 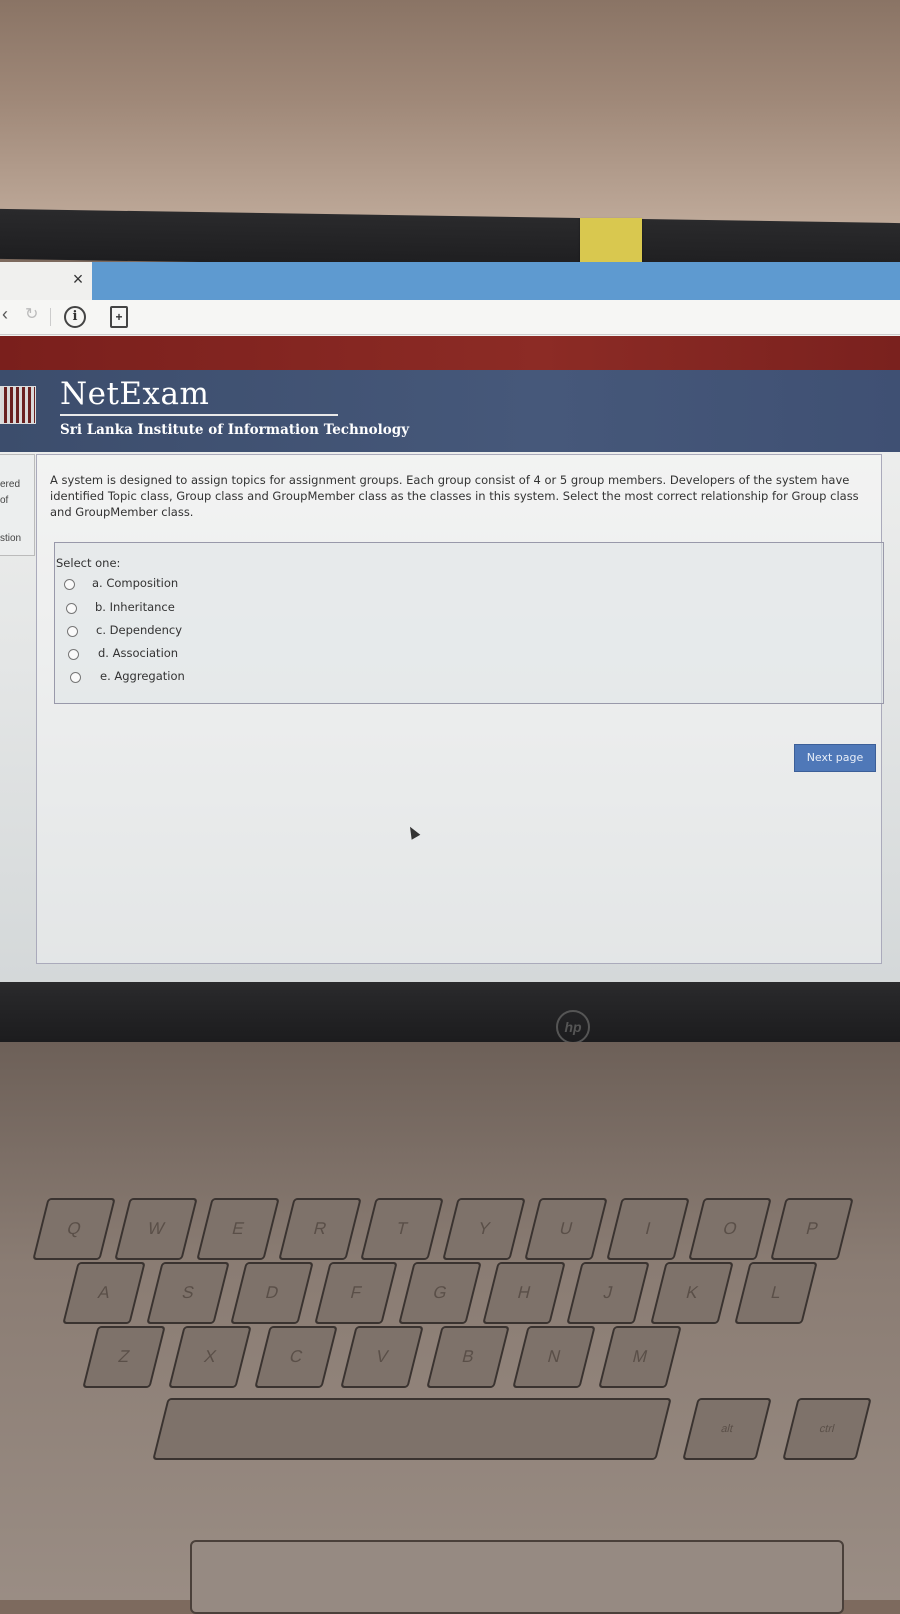 I want to click on browser-tab-bar: ×, so click(x=450, y=281).